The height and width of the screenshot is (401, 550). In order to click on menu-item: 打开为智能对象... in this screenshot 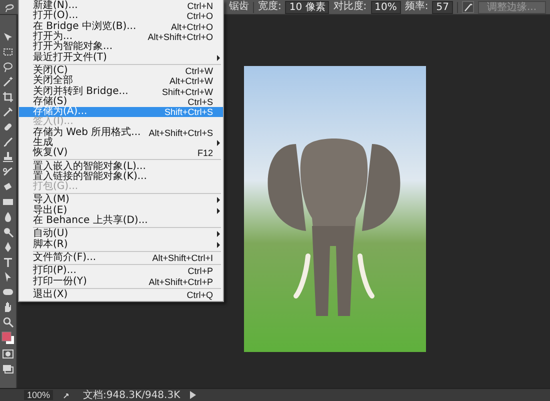, I will do `click(121, 47)`.